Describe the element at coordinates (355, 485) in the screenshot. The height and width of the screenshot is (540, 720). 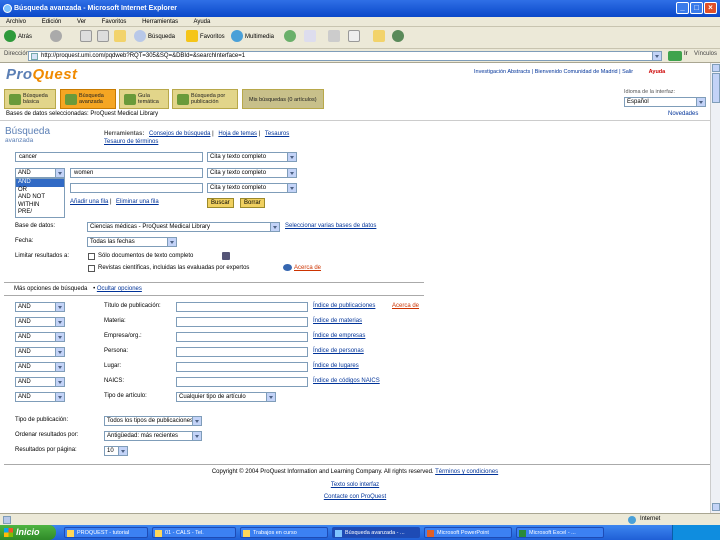
I see `text-only-link: Texto solo interfaz` at that location.